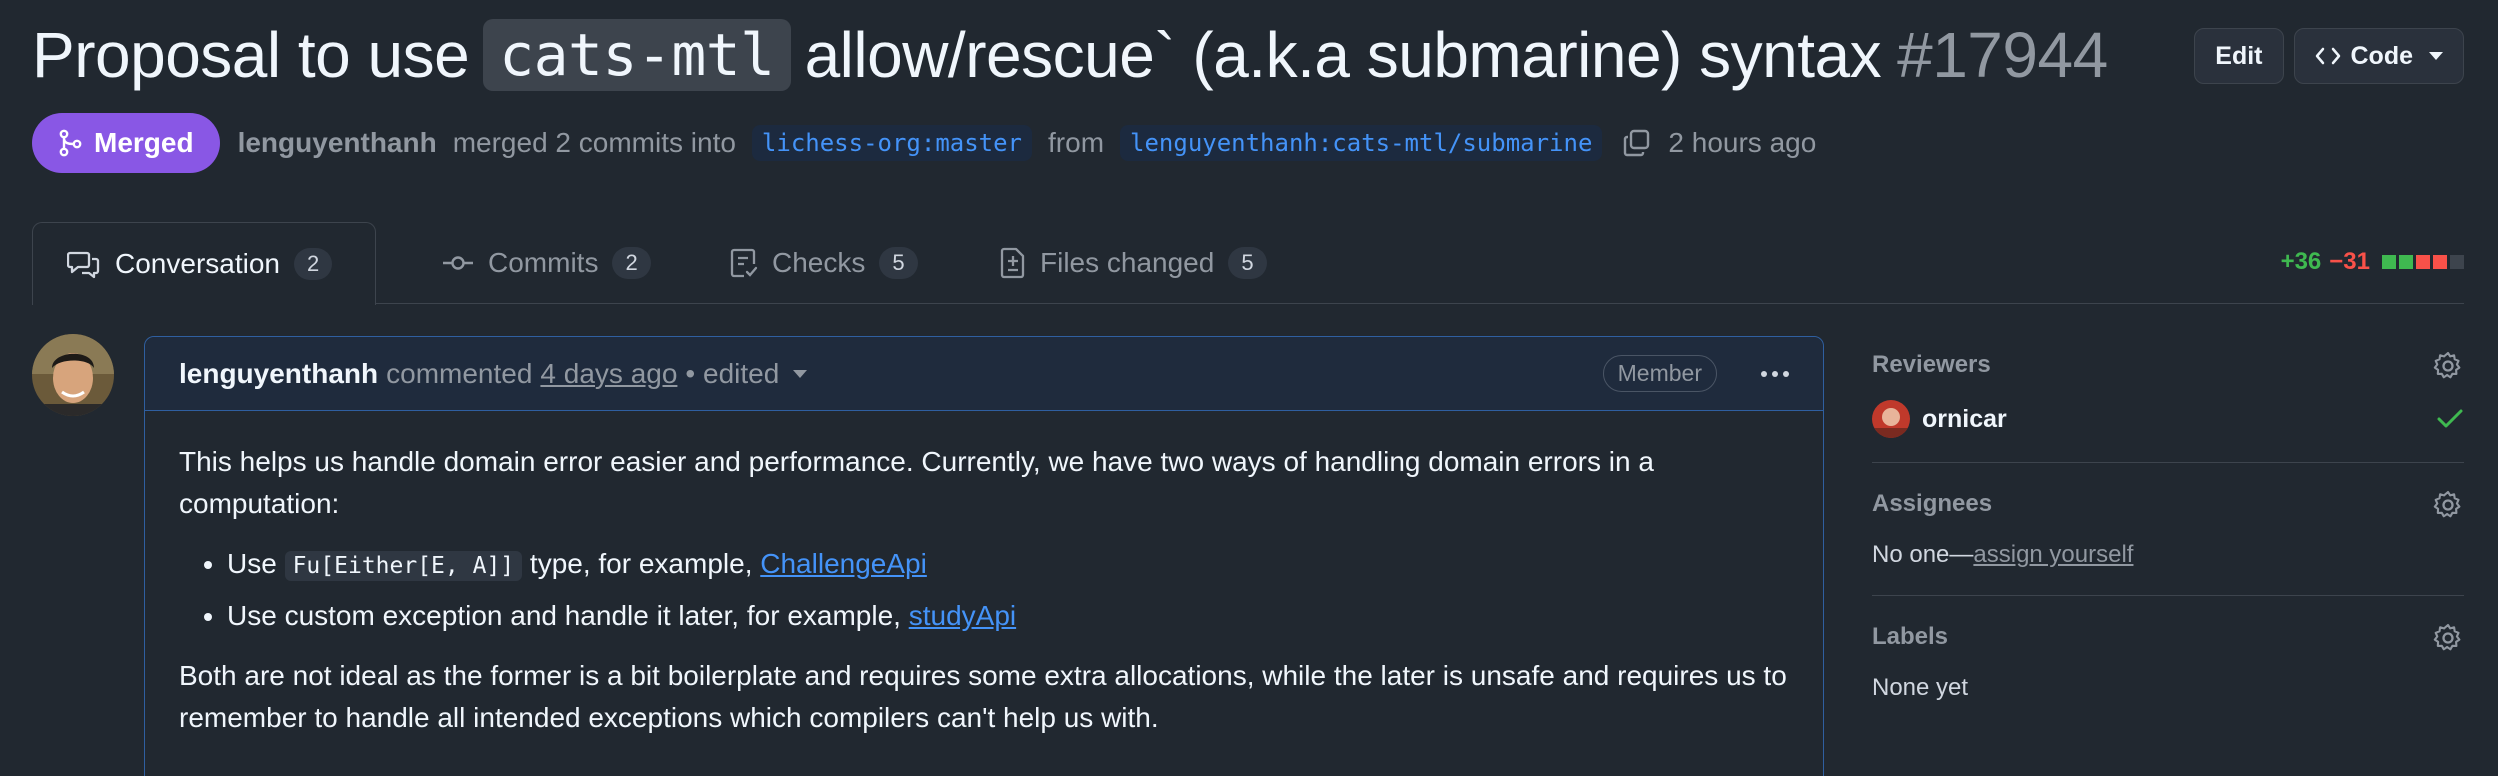 This screenshot has width=2498, height=776. I want to click on status-label: Merged, so click(144, 142).